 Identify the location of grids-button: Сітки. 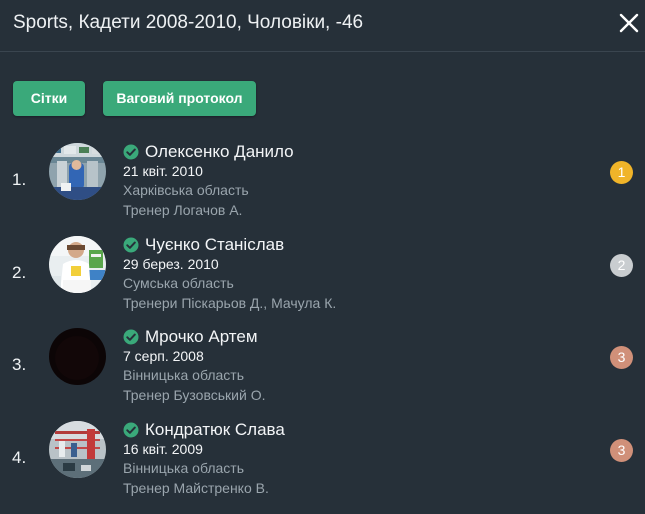
(49, 98).